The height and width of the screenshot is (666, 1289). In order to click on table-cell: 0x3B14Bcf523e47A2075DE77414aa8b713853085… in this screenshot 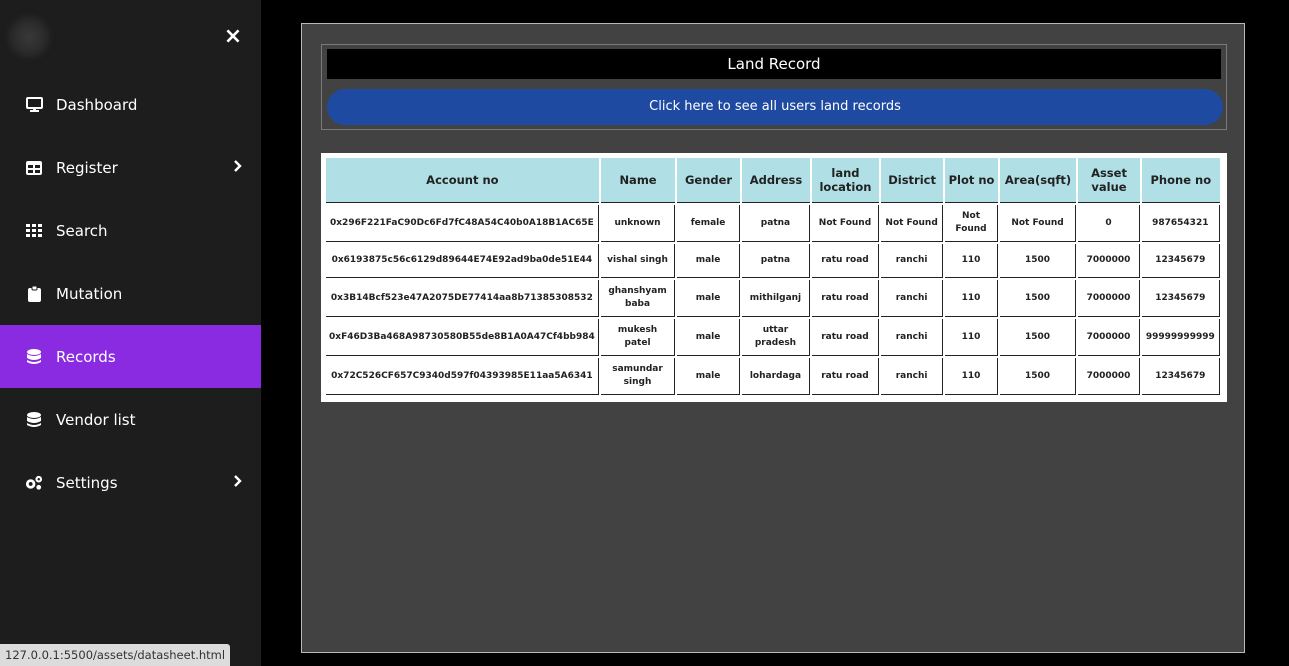, I will do `click(462, 298)`.